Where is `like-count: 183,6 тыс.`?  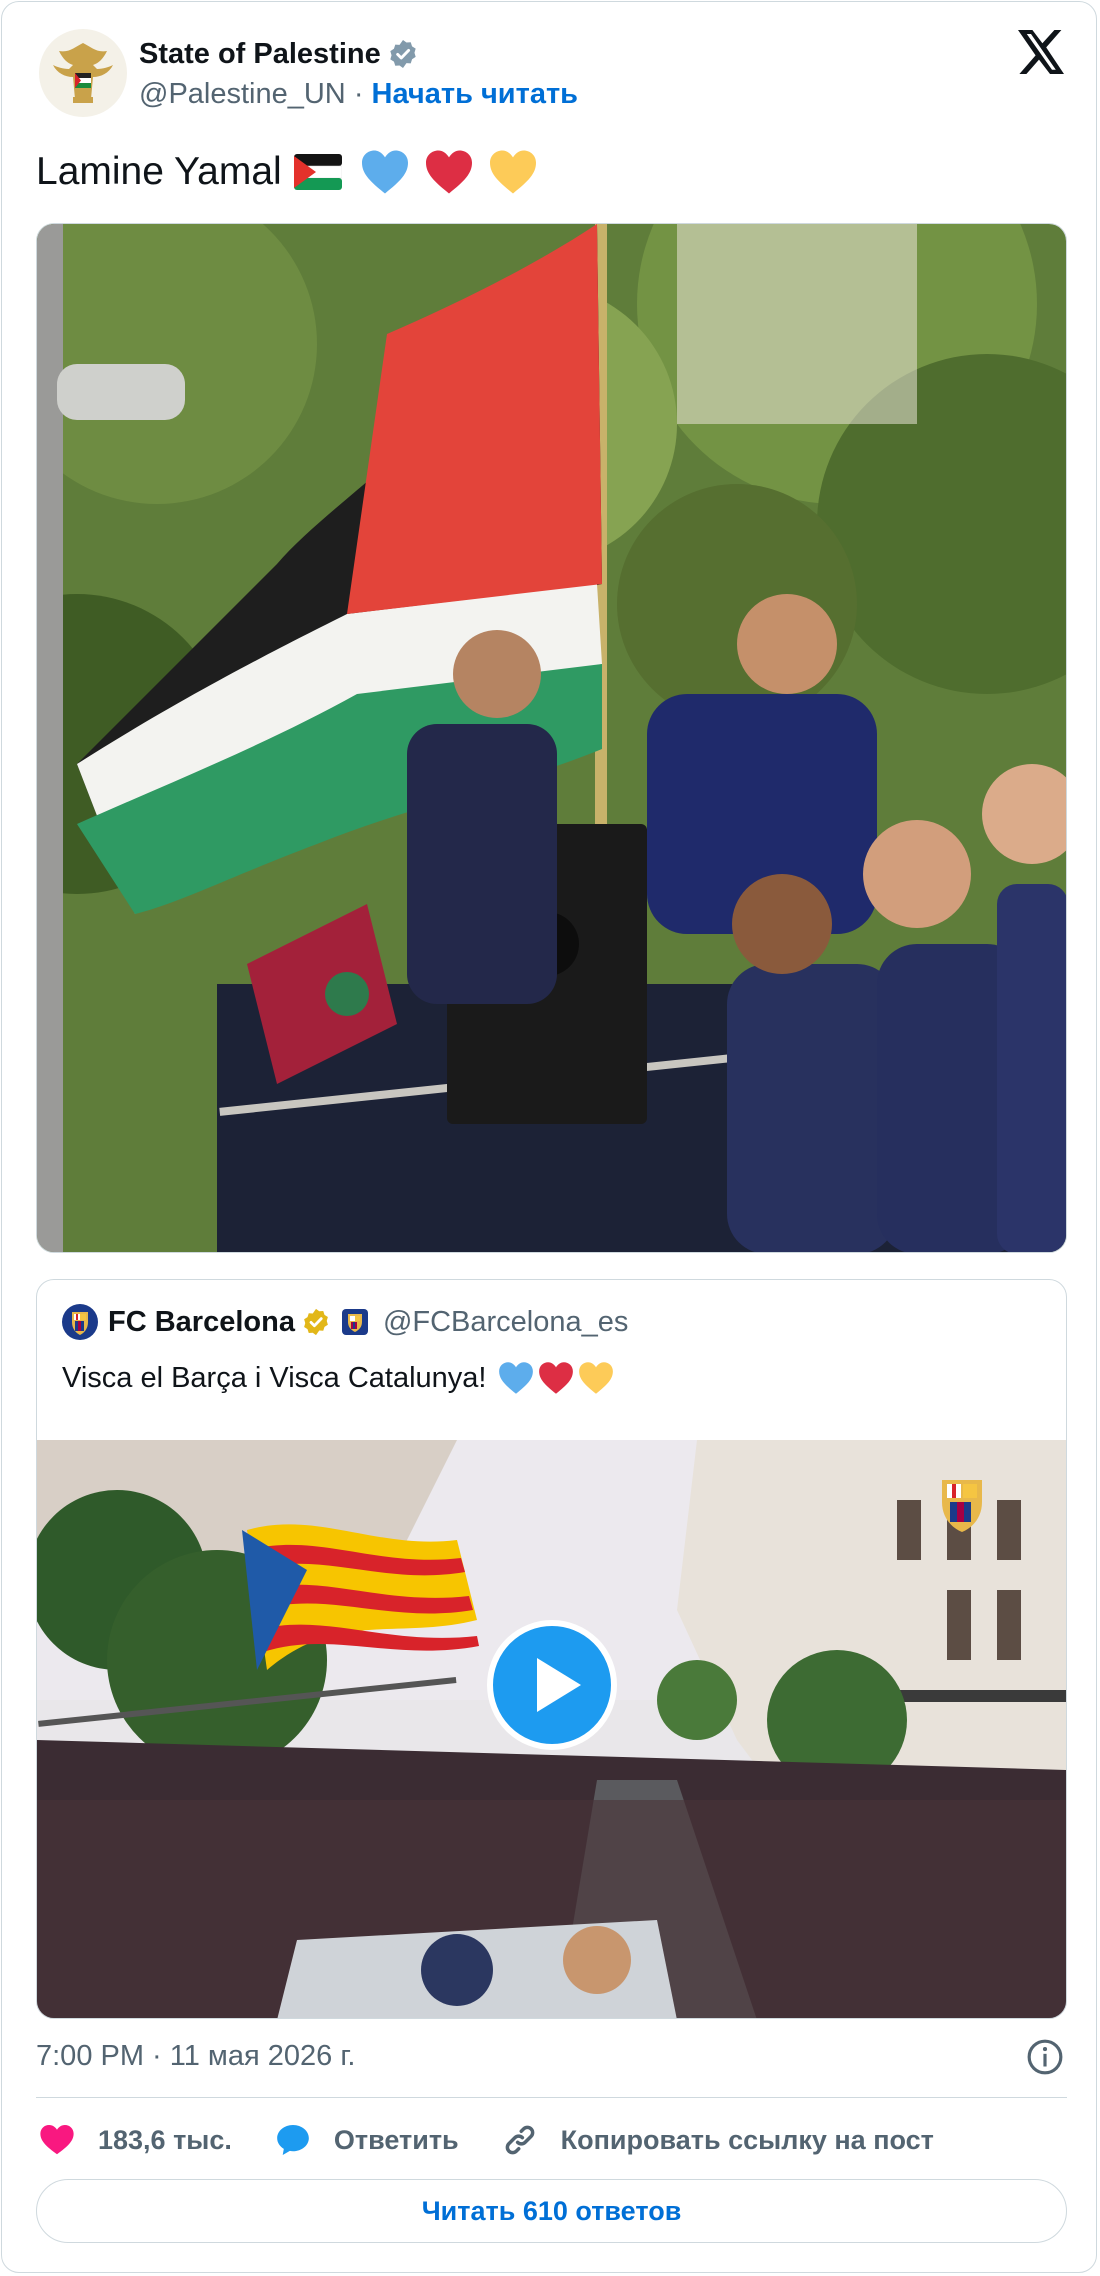
like-count: 183,6 тыс. is located at coordinates (165, 2139).